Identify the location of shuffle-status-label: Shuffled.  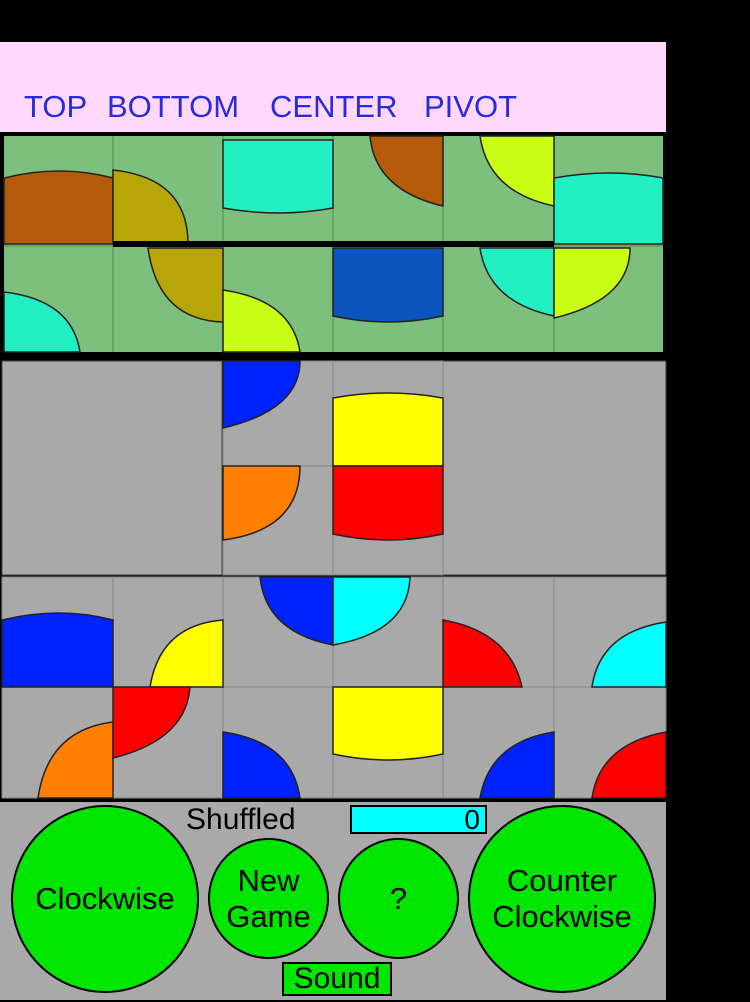
(241, 819).